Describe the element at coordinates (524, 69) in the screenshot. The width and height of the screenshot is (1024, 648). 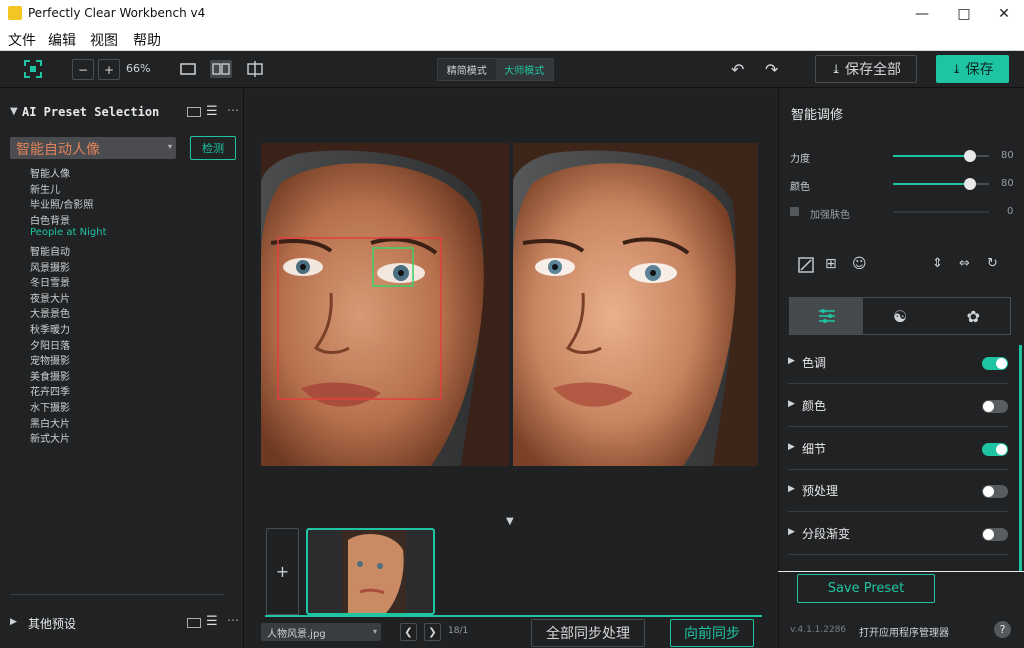
I see `mode-master-tab: 大师模式` at that location.